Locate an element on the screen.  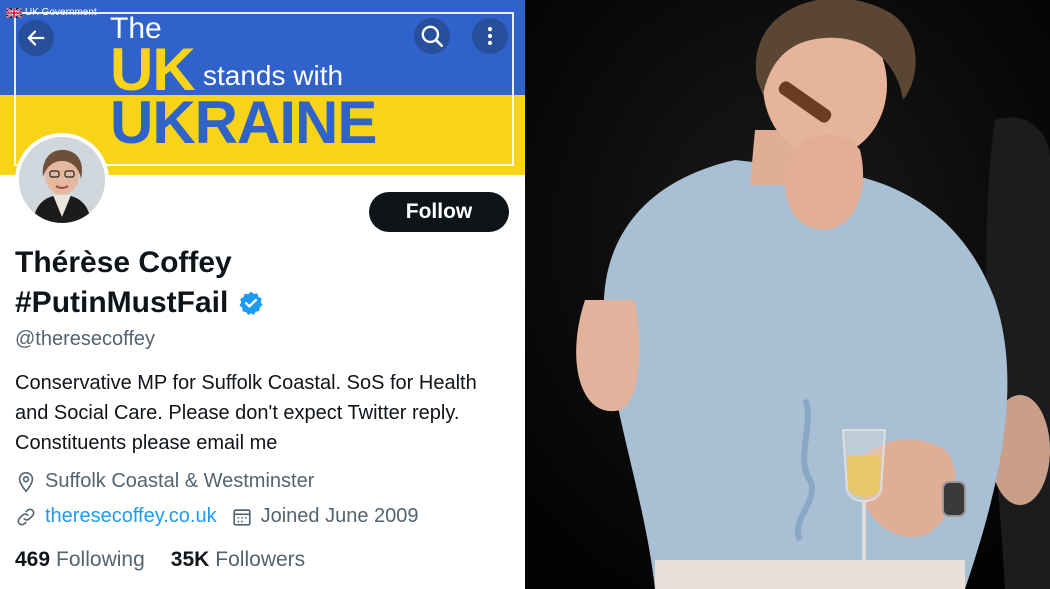
display-name-line2: #PutinMustFail is located at coordinates (139, 303).